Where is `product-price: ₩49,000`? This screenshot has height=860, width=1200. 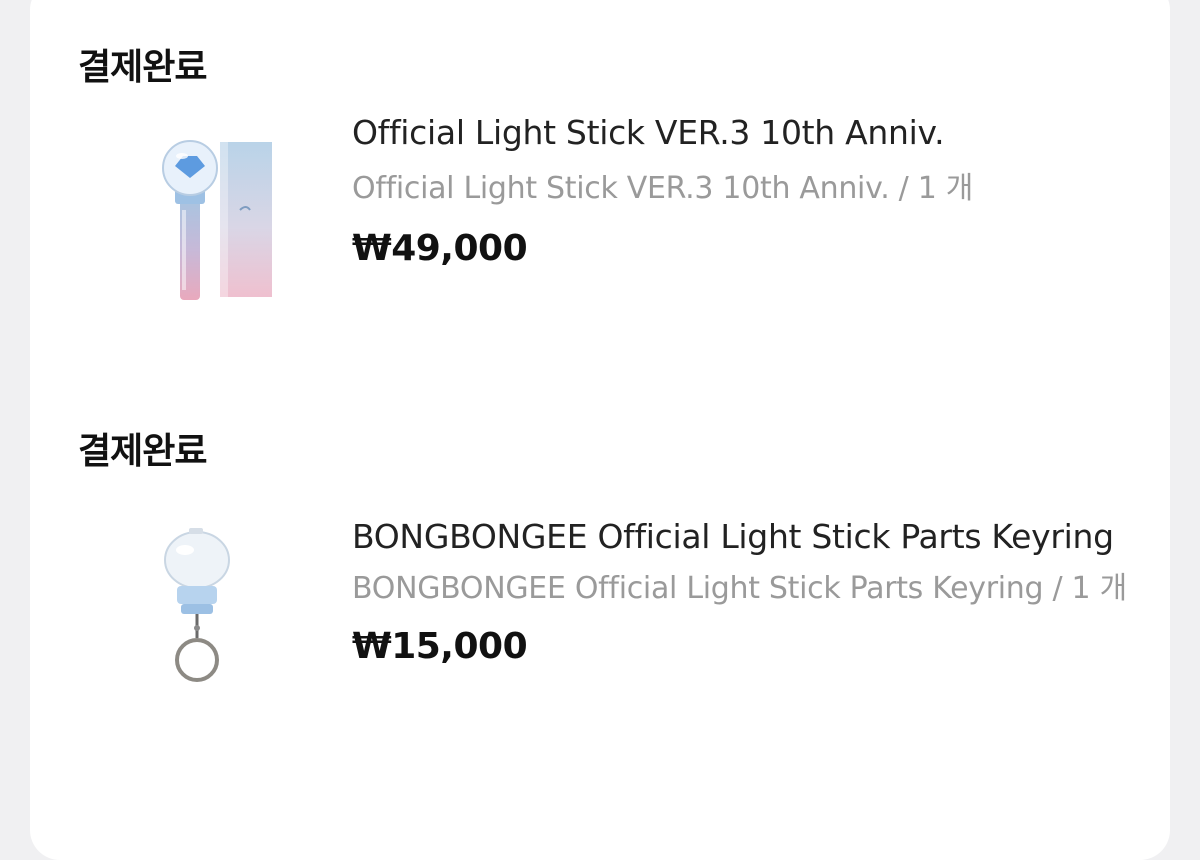
product-price: ₩49,000 is located at coordinates (440, 248).